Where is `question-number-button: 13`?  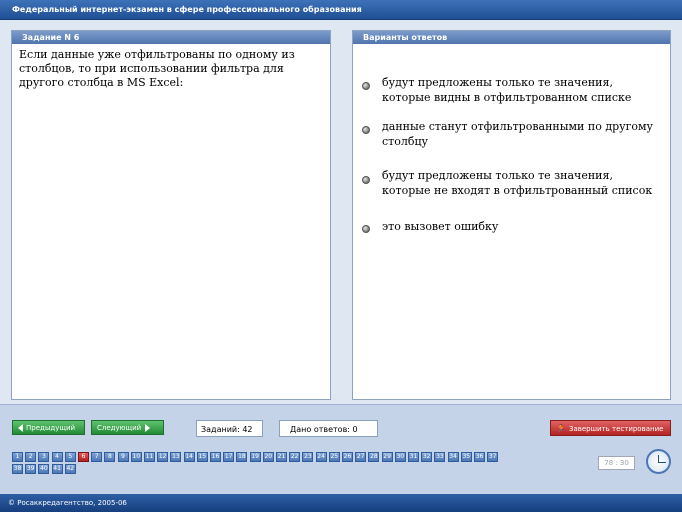 question-number-button: 13 is located at coordinates (176, 457).